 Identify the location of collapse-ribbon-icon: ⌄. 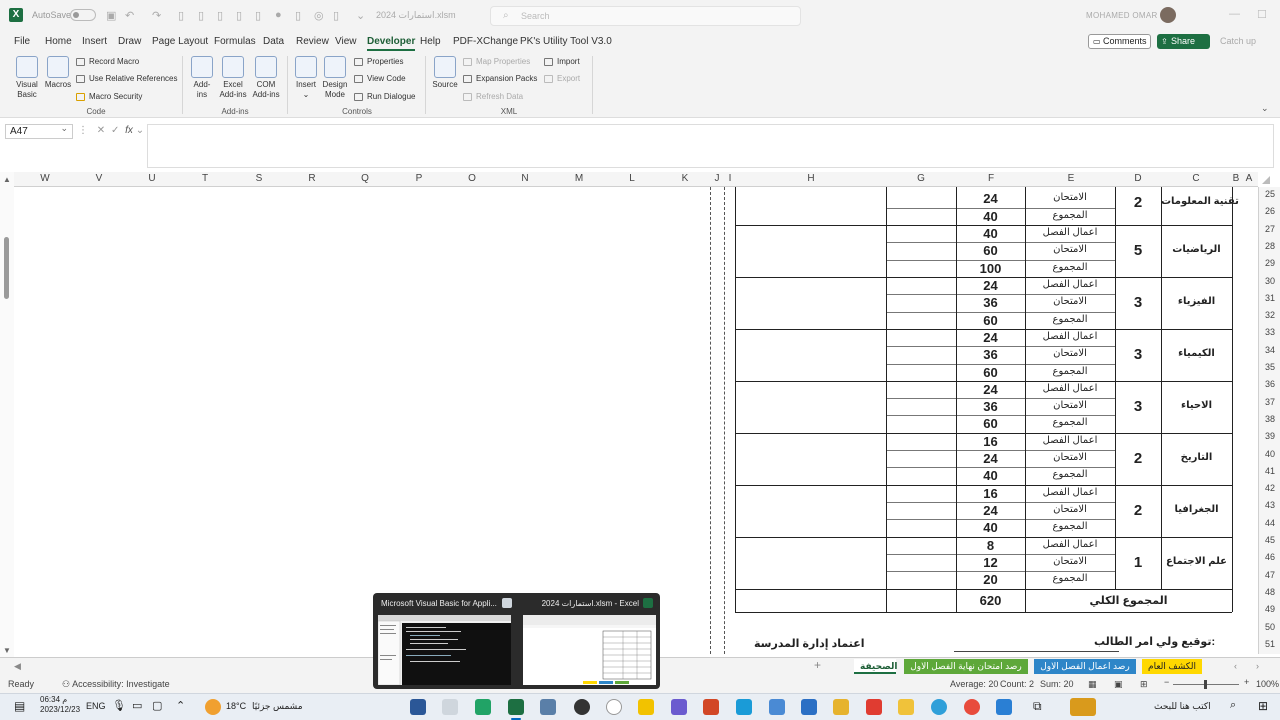
(1265, 108).